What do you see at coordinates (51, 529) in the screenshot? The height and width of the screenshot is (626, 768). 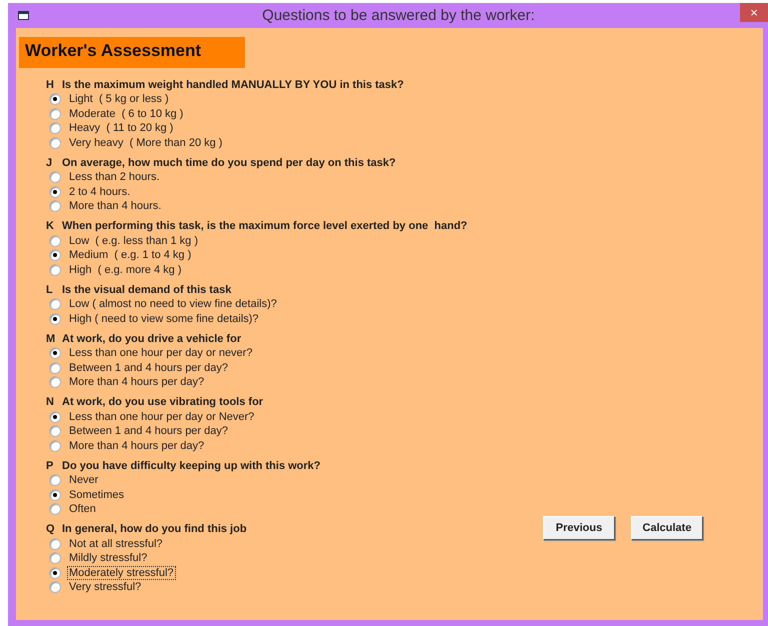 I see `question-letter: Q` at bounding box center [51, 529].